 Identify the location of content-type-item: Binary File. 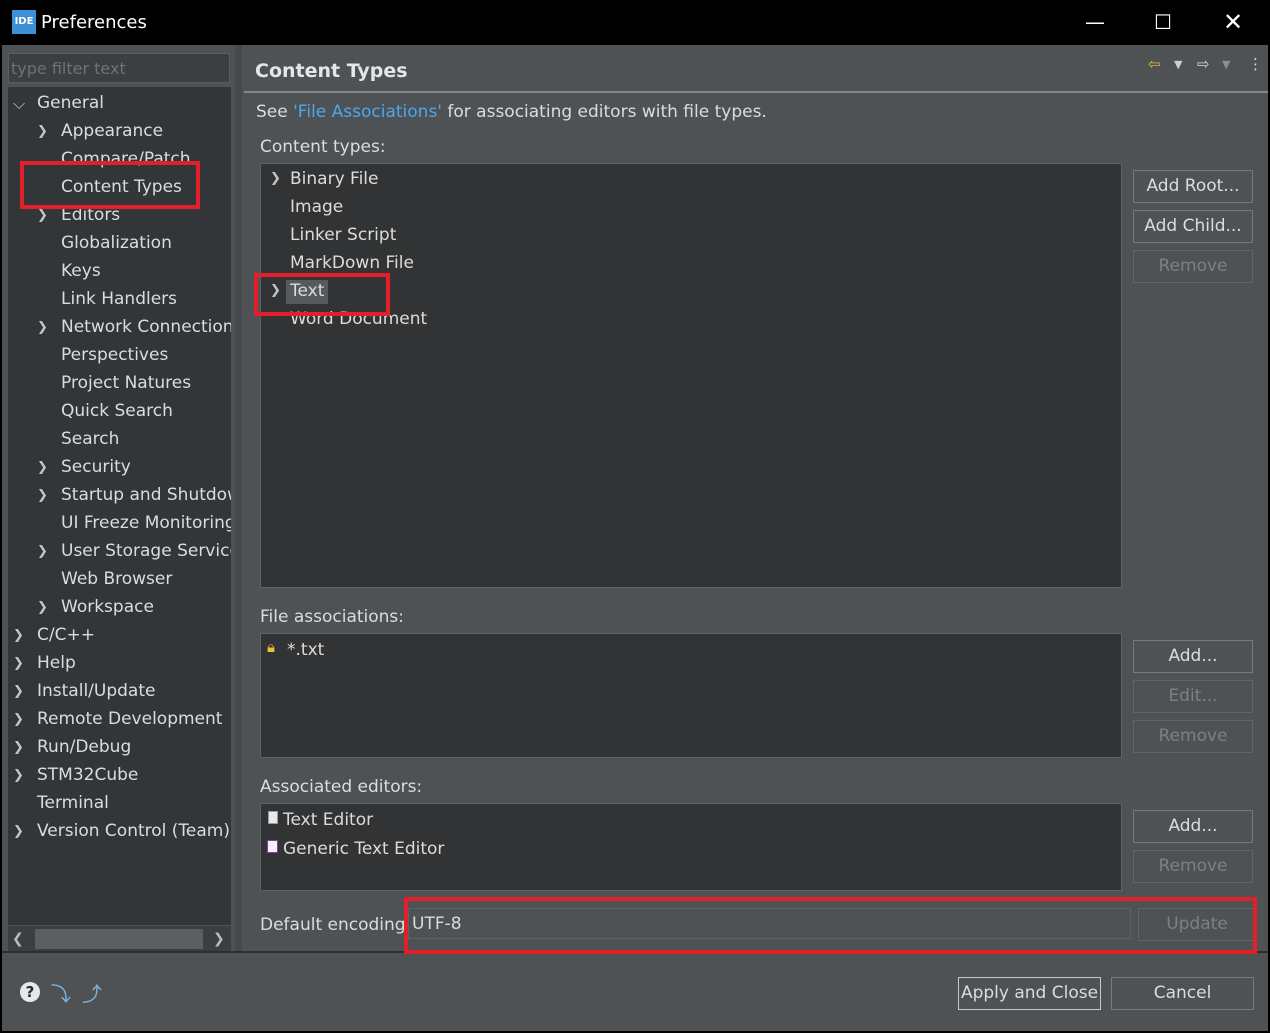
(334, 179).